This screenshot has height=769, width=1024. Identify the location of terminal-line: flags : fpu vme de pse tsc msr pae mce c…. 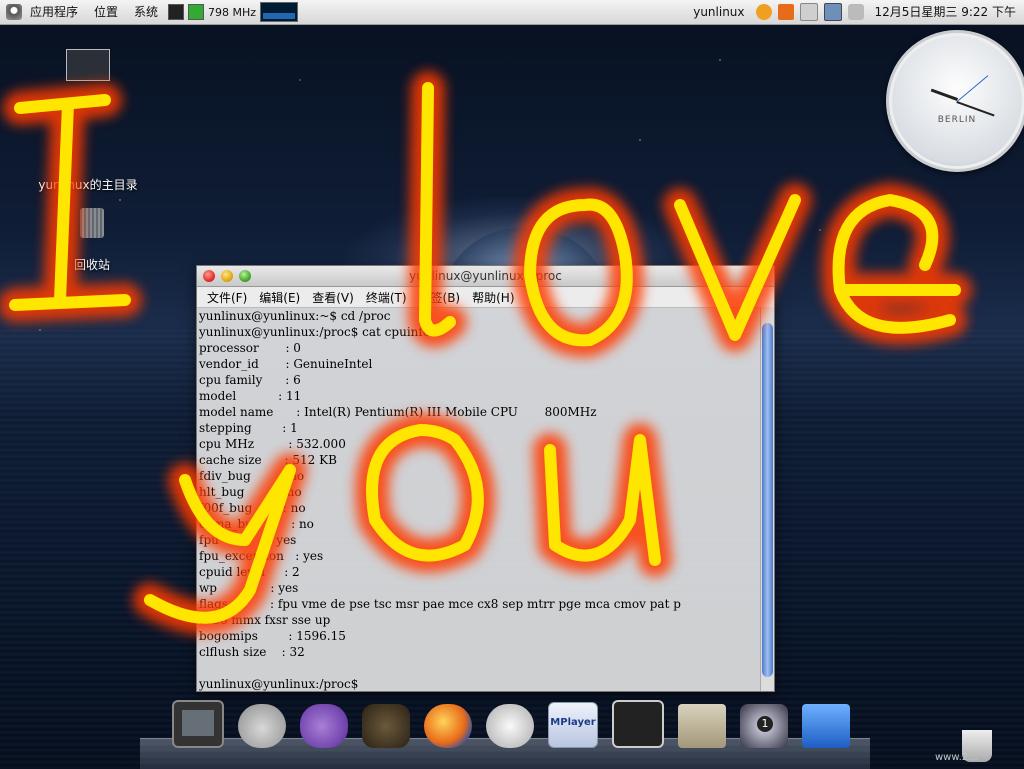
(440, 604).